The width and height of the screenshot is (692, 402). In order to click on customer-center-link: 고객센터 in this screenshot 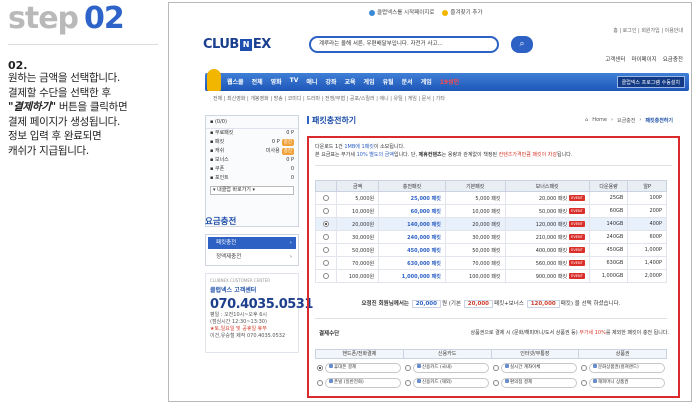, I will do `click(615, 59)`.